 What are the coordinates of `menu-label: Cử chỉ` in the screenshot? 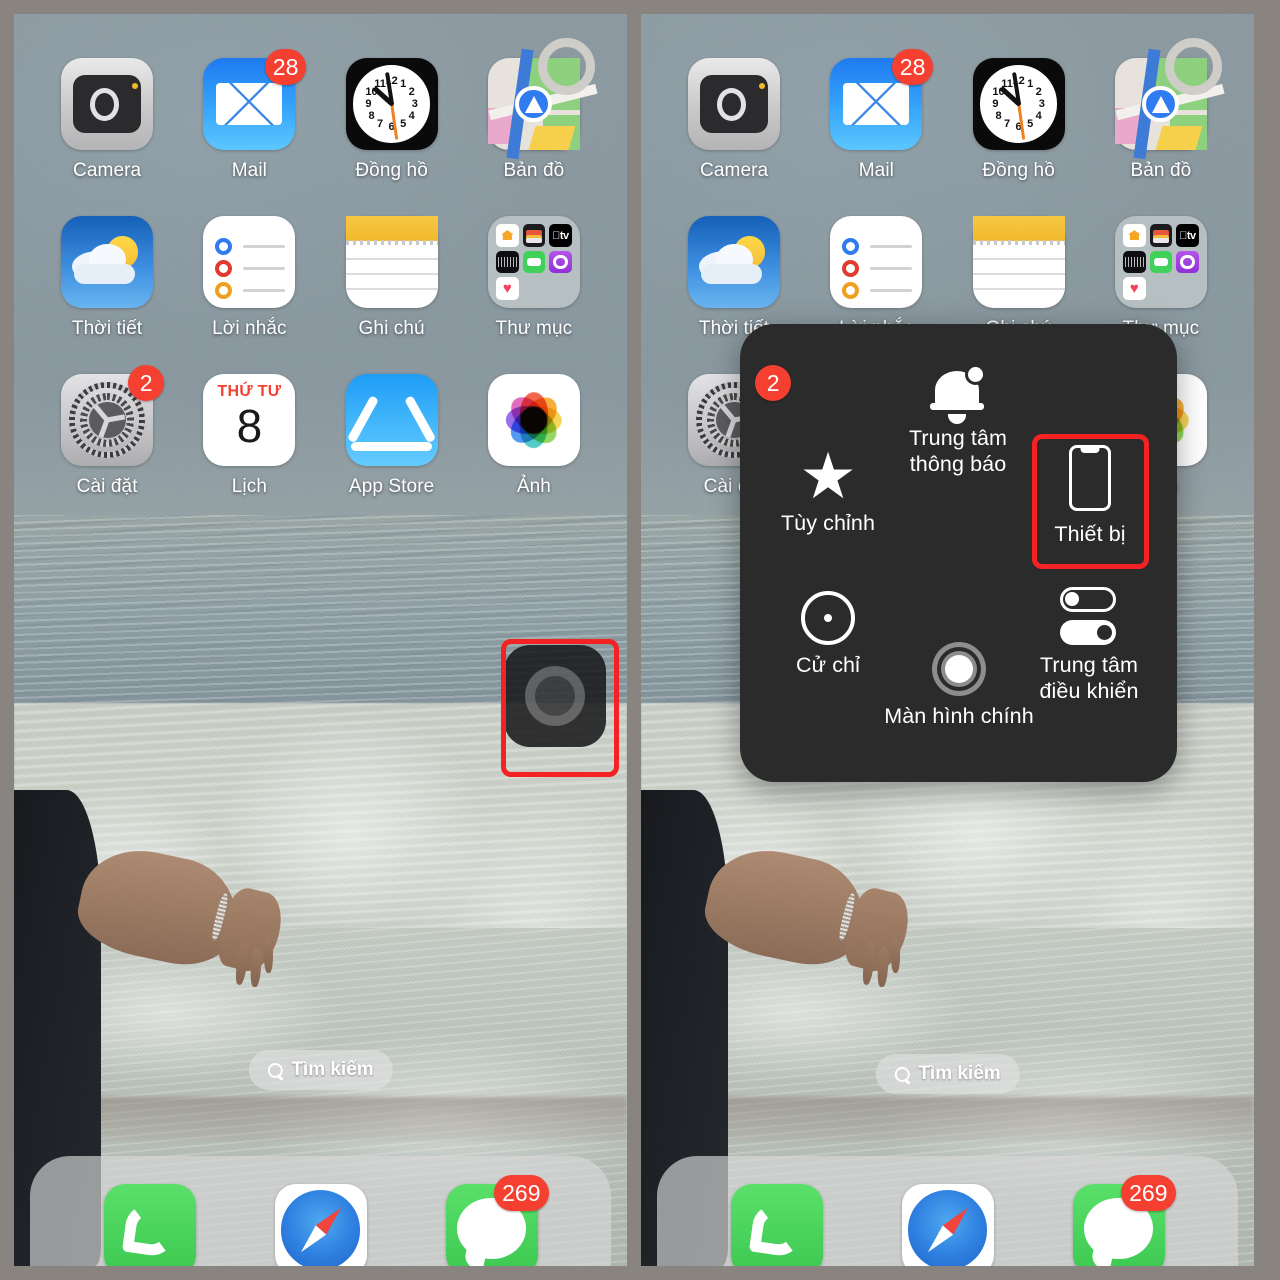 It's located at (828, 665).